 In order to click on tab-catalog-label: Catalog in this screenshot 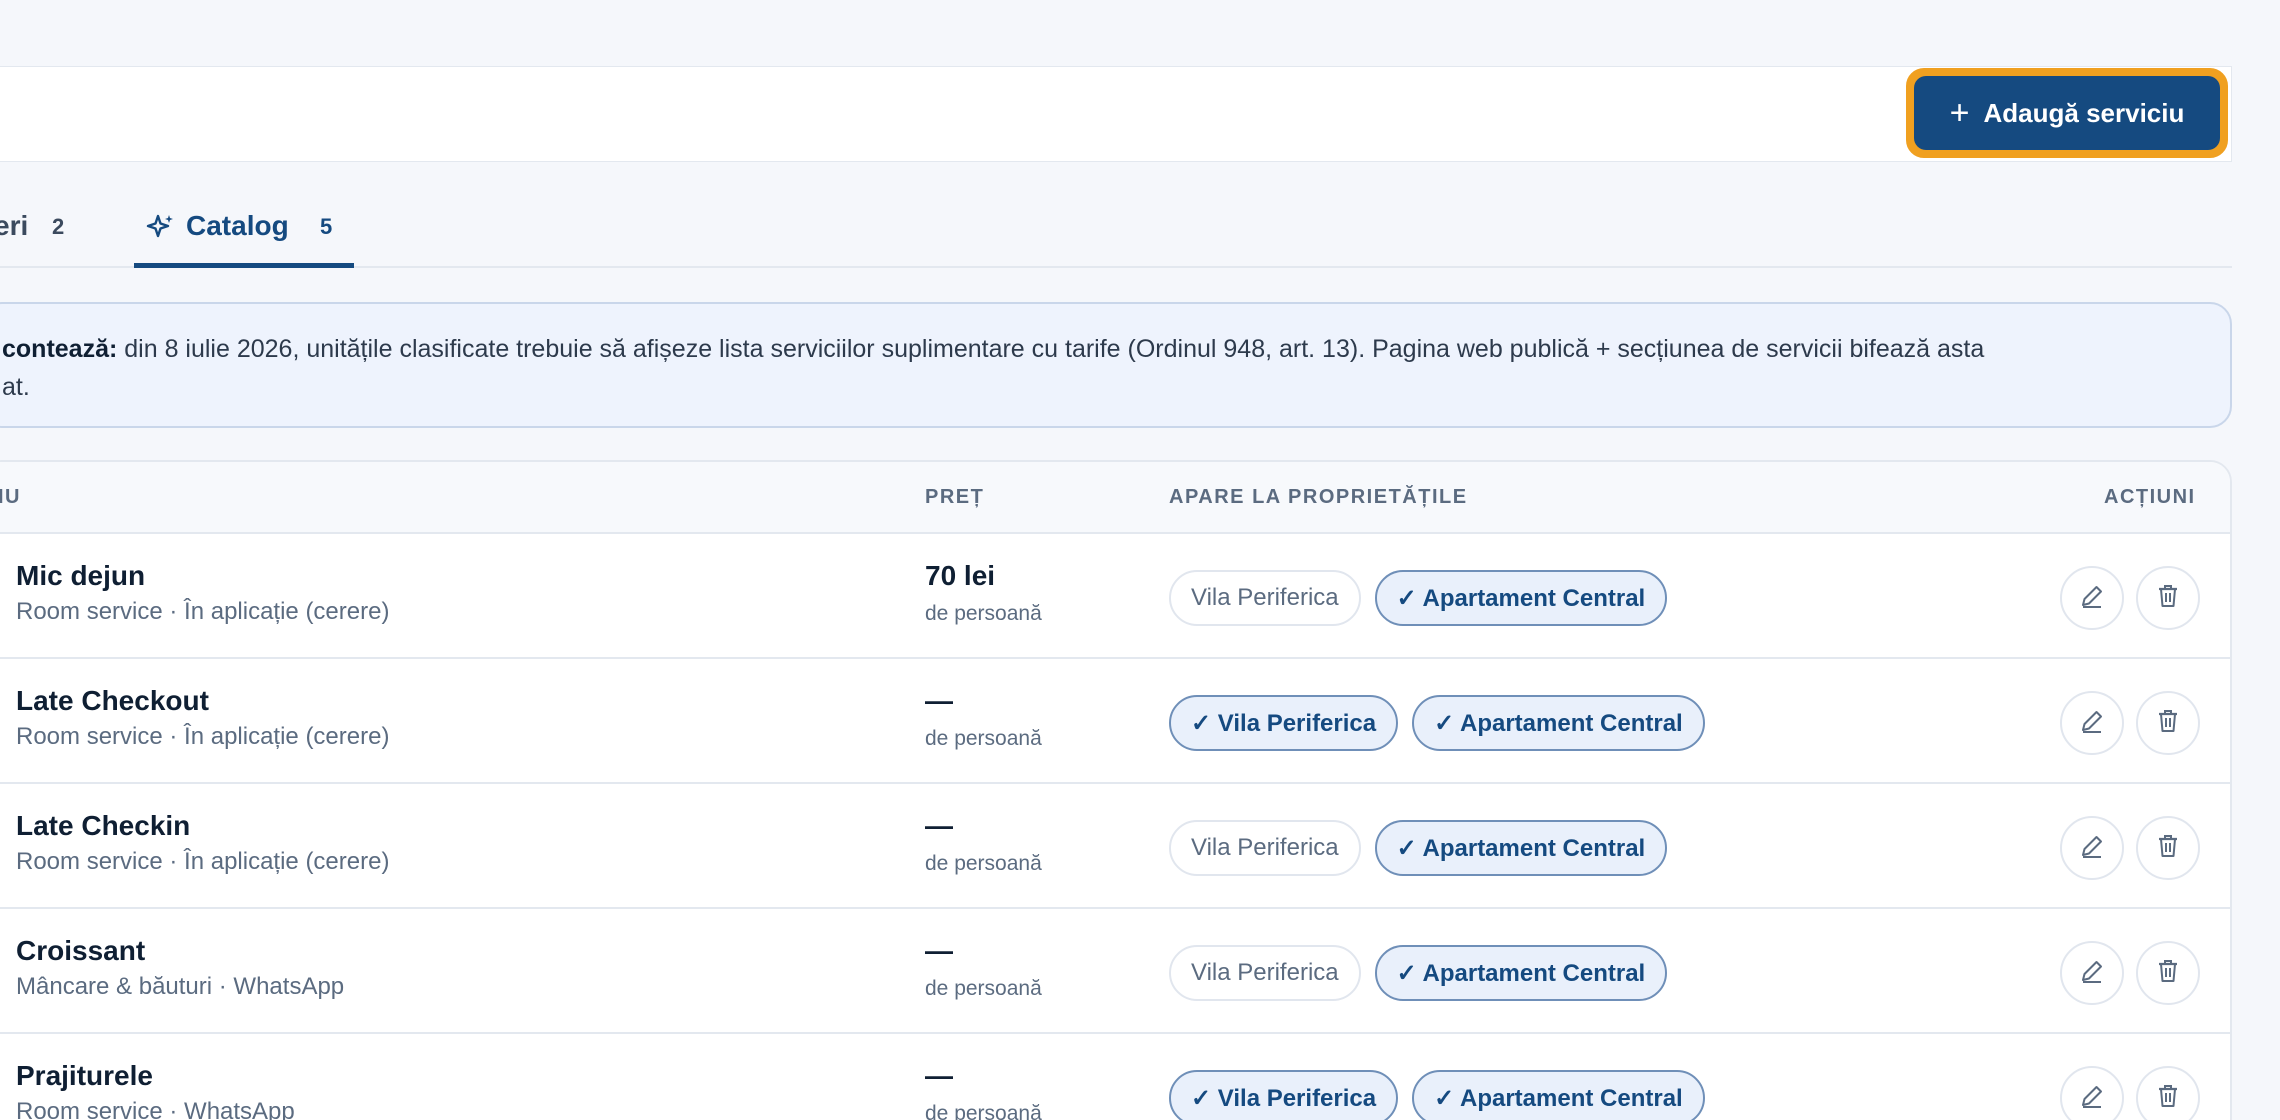, I will do `click(237, 225)`.